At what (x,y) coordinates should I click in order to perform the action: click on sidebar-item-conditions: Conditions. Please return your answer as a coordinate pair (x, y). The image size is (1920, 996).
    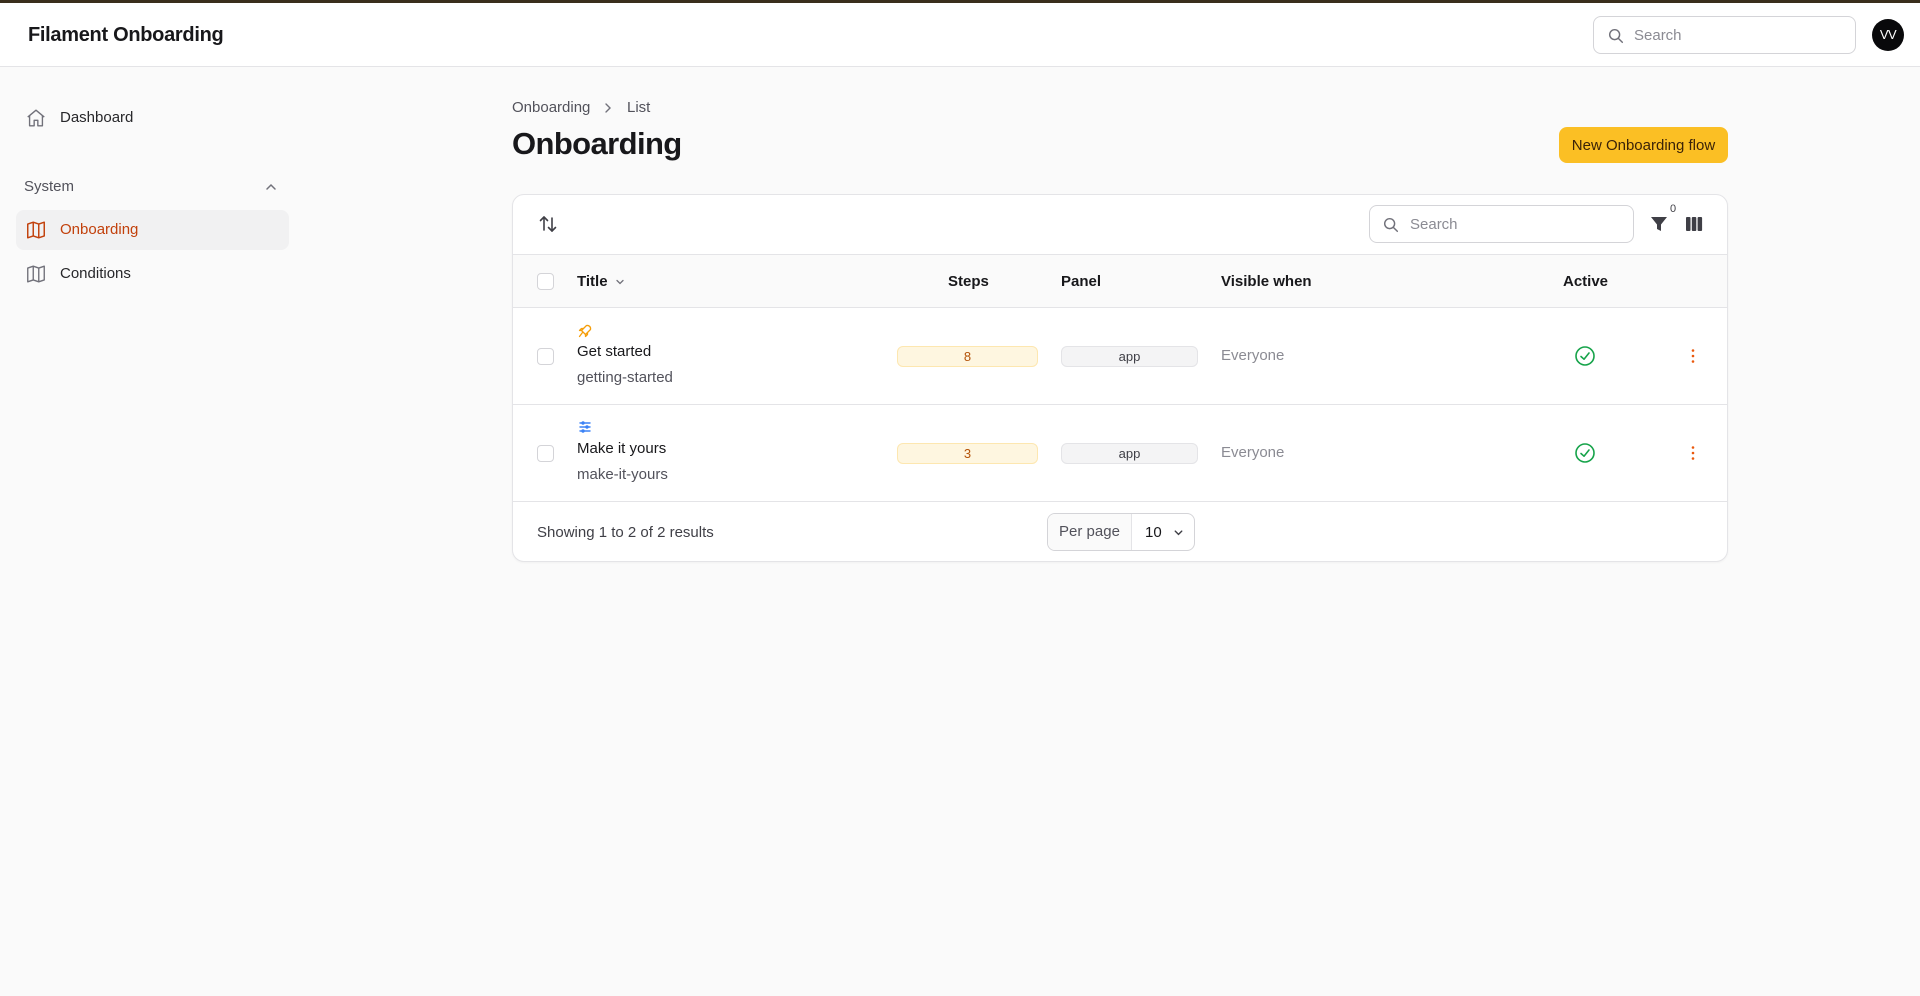
    Looking at the image, I should click on (152, 274).